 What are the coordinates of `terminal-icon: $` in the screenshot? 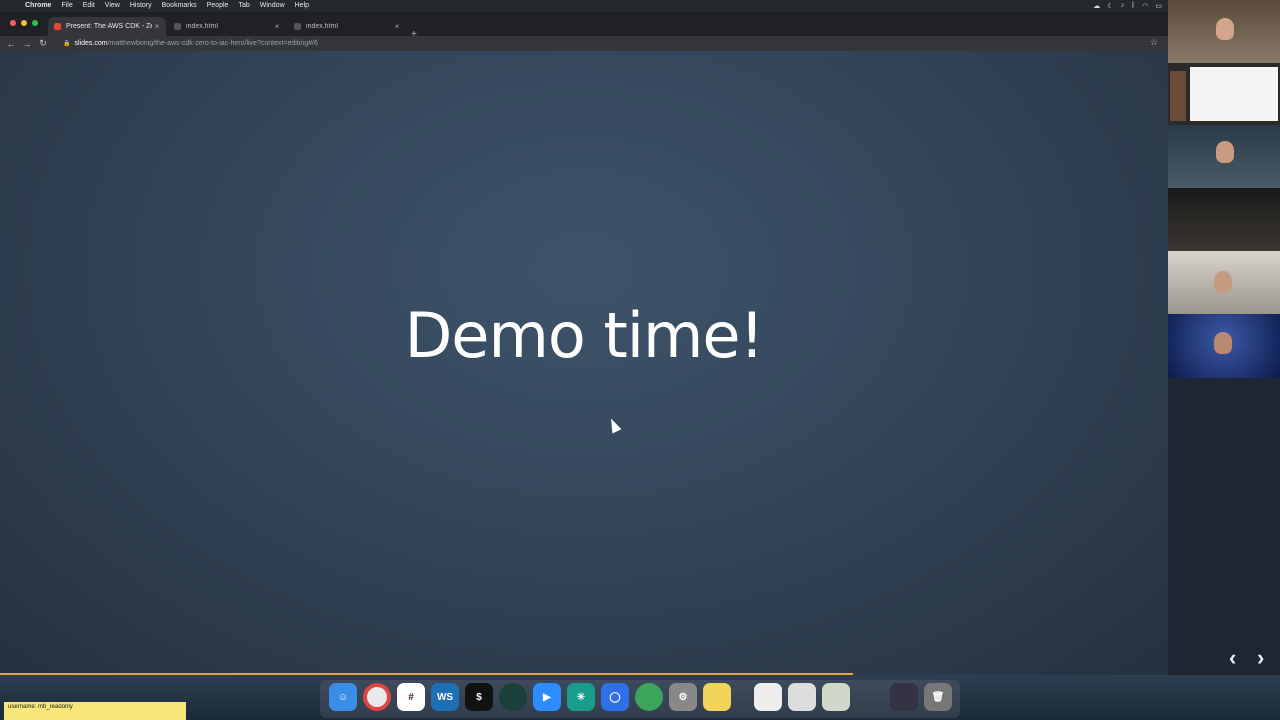 It's located at (479, 697).